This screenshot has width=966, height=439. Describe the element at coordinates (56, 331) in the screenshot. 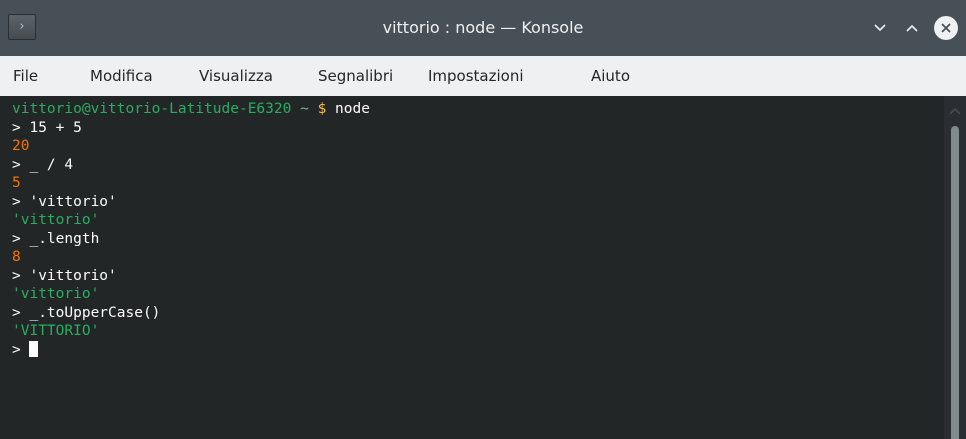

I see `repl-output-string: 'VITTORIO'` at that location.